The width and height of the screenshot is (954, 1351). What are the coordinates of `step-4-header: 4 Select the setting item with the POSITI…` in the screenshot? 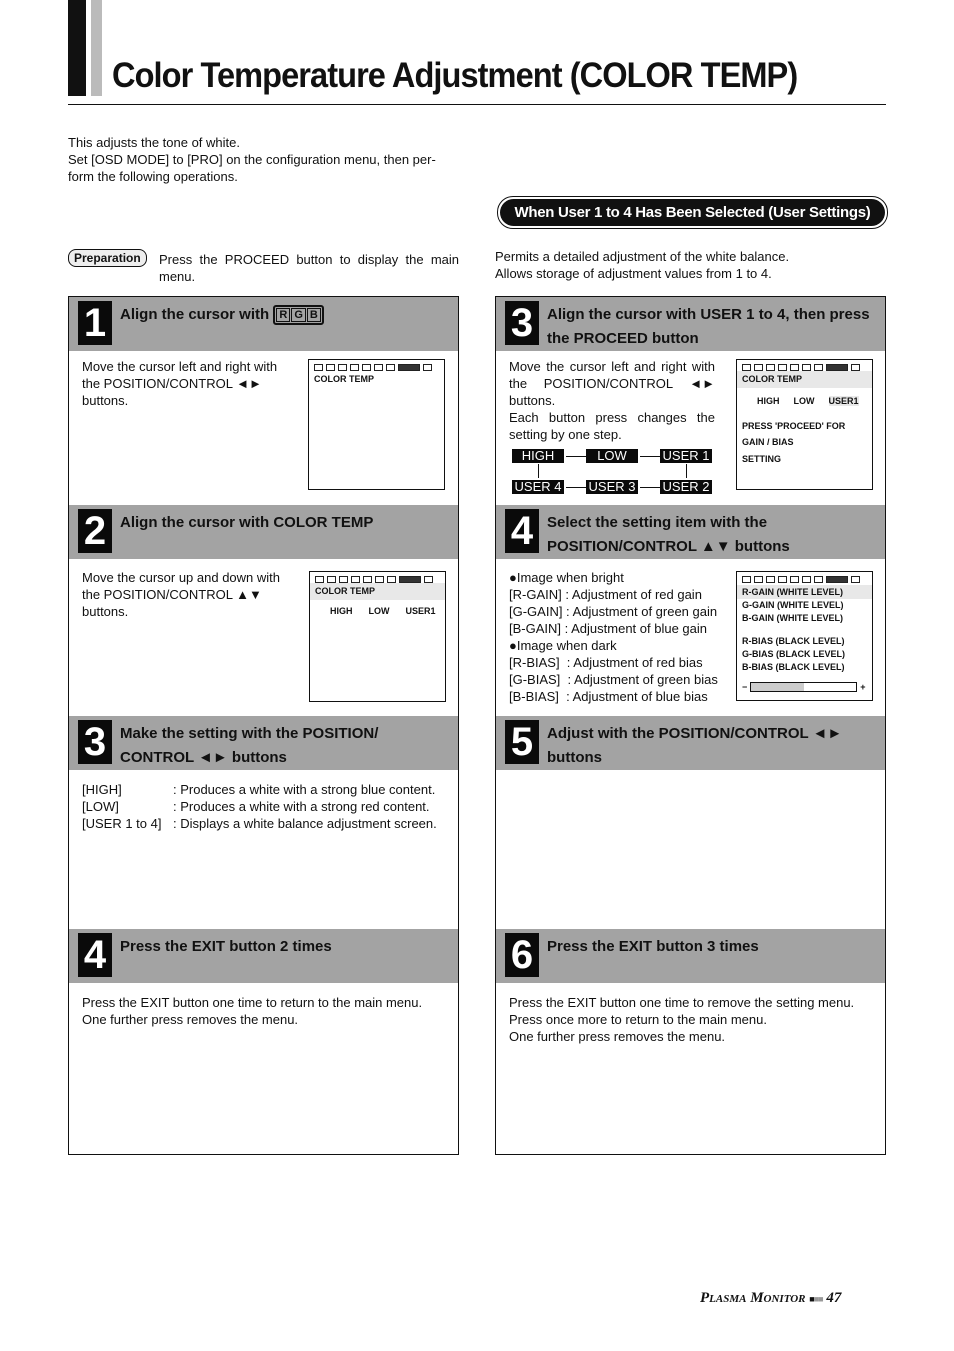 It's located at (690, 532).